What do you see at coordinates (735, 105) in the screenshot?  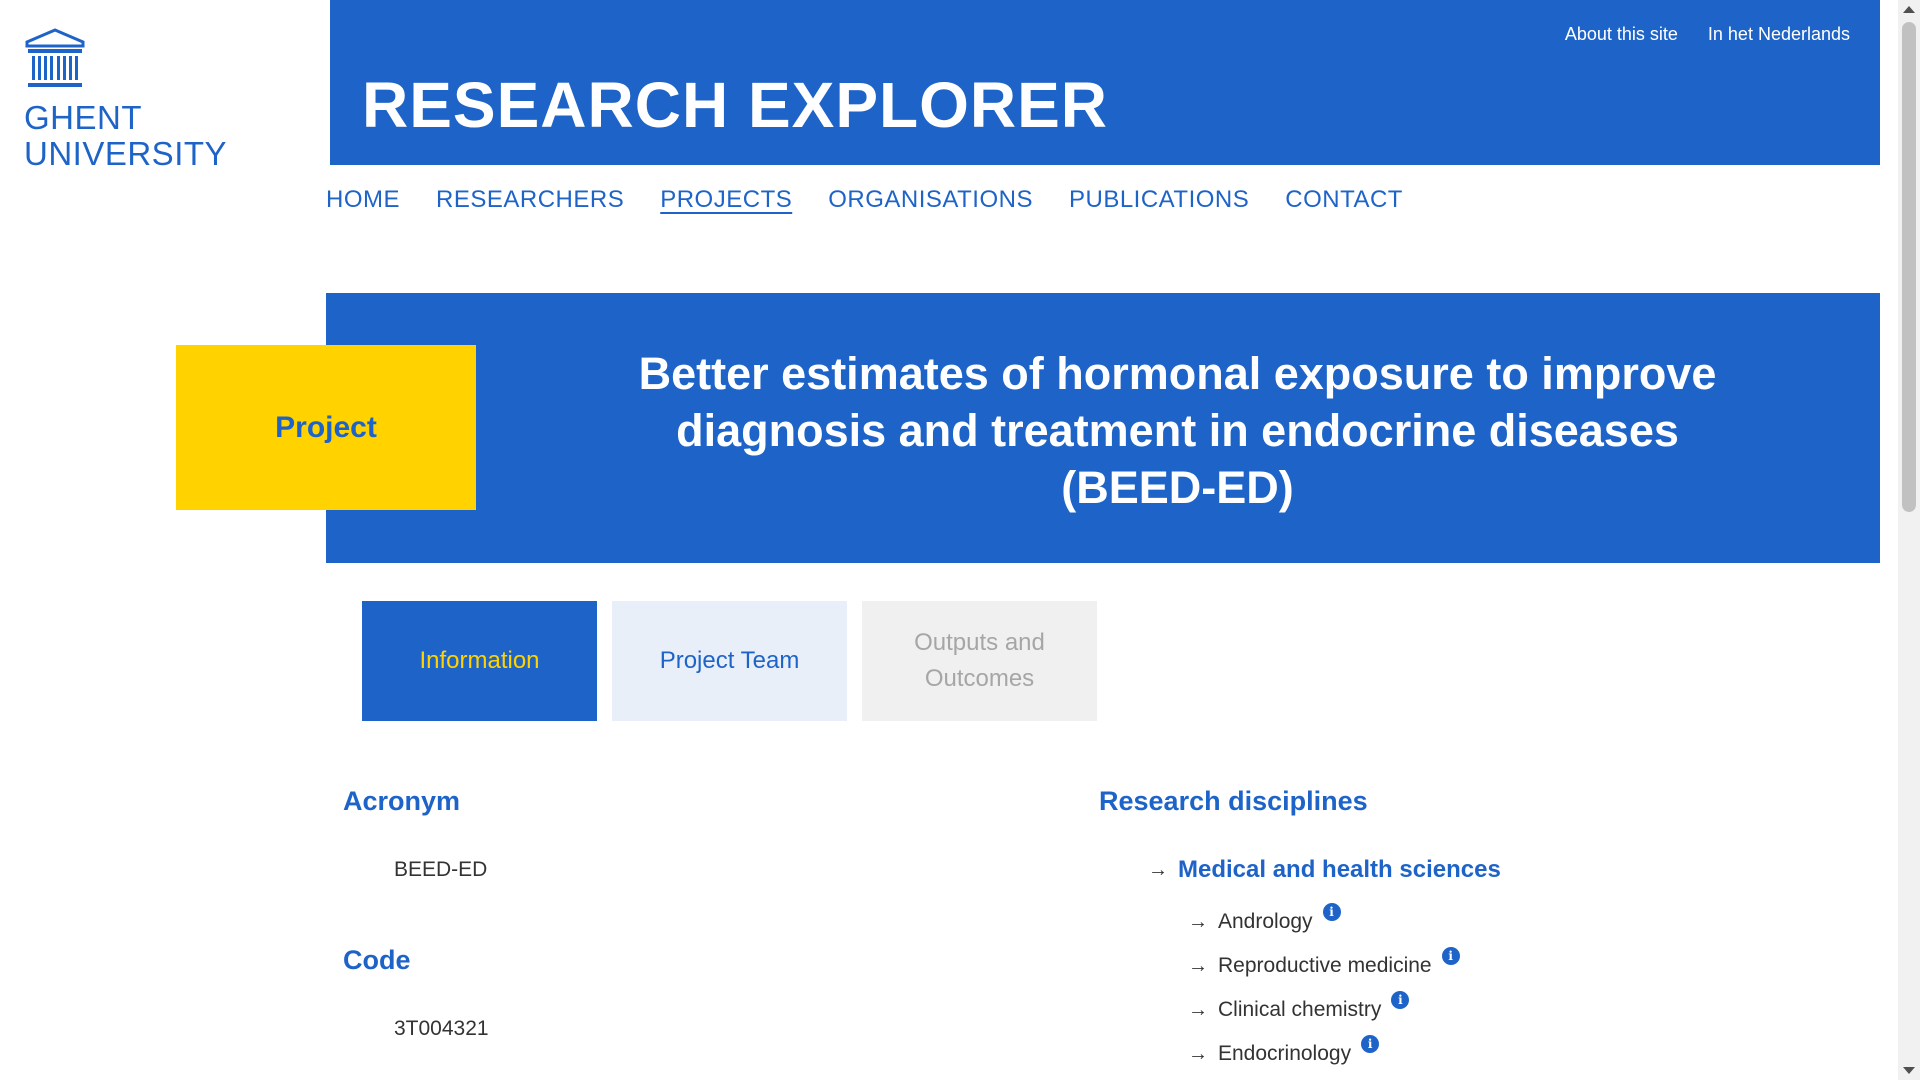 I see `site-title: RESEARCH EXPLORER` at bounding box center [735, 105].